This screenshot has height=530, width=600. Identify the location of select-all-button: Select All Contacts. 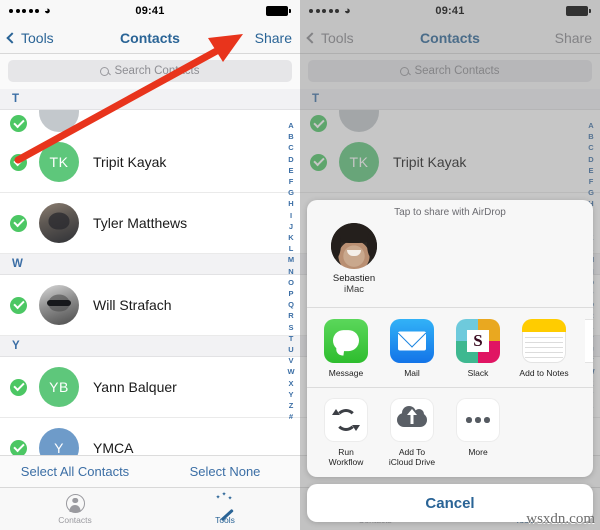
(75, 471).